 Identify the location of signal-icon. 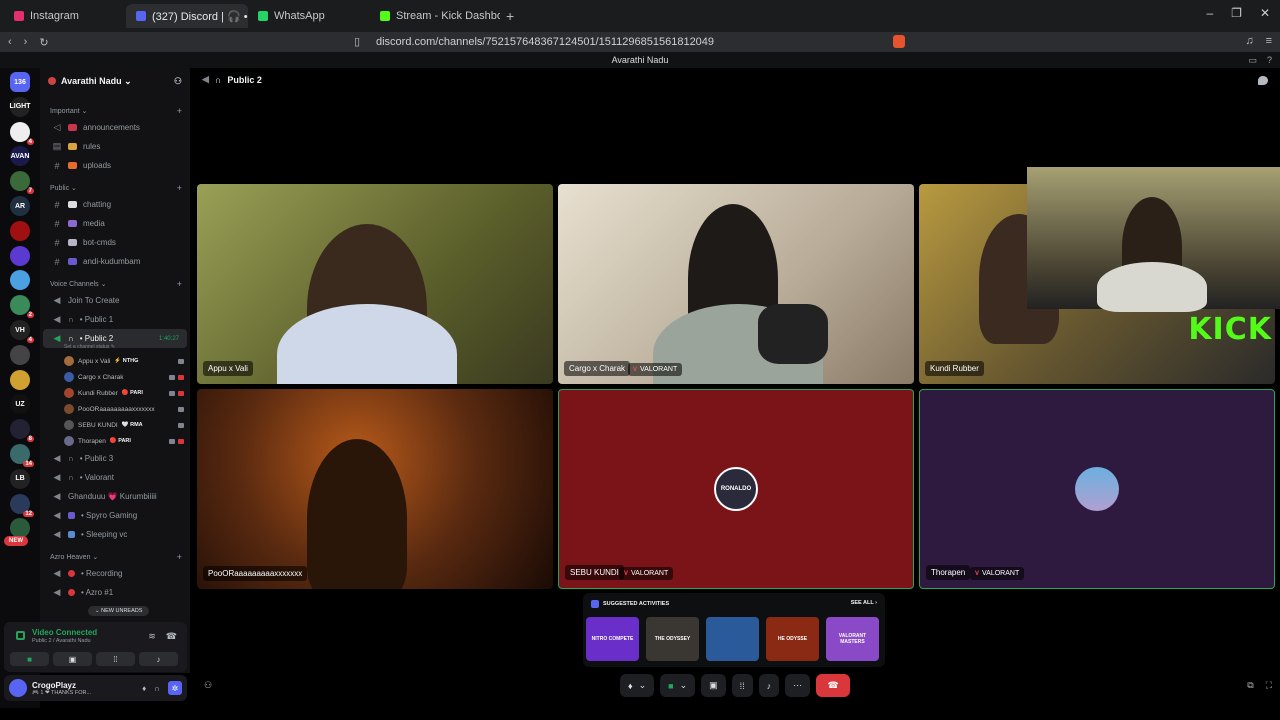
(20, 635).